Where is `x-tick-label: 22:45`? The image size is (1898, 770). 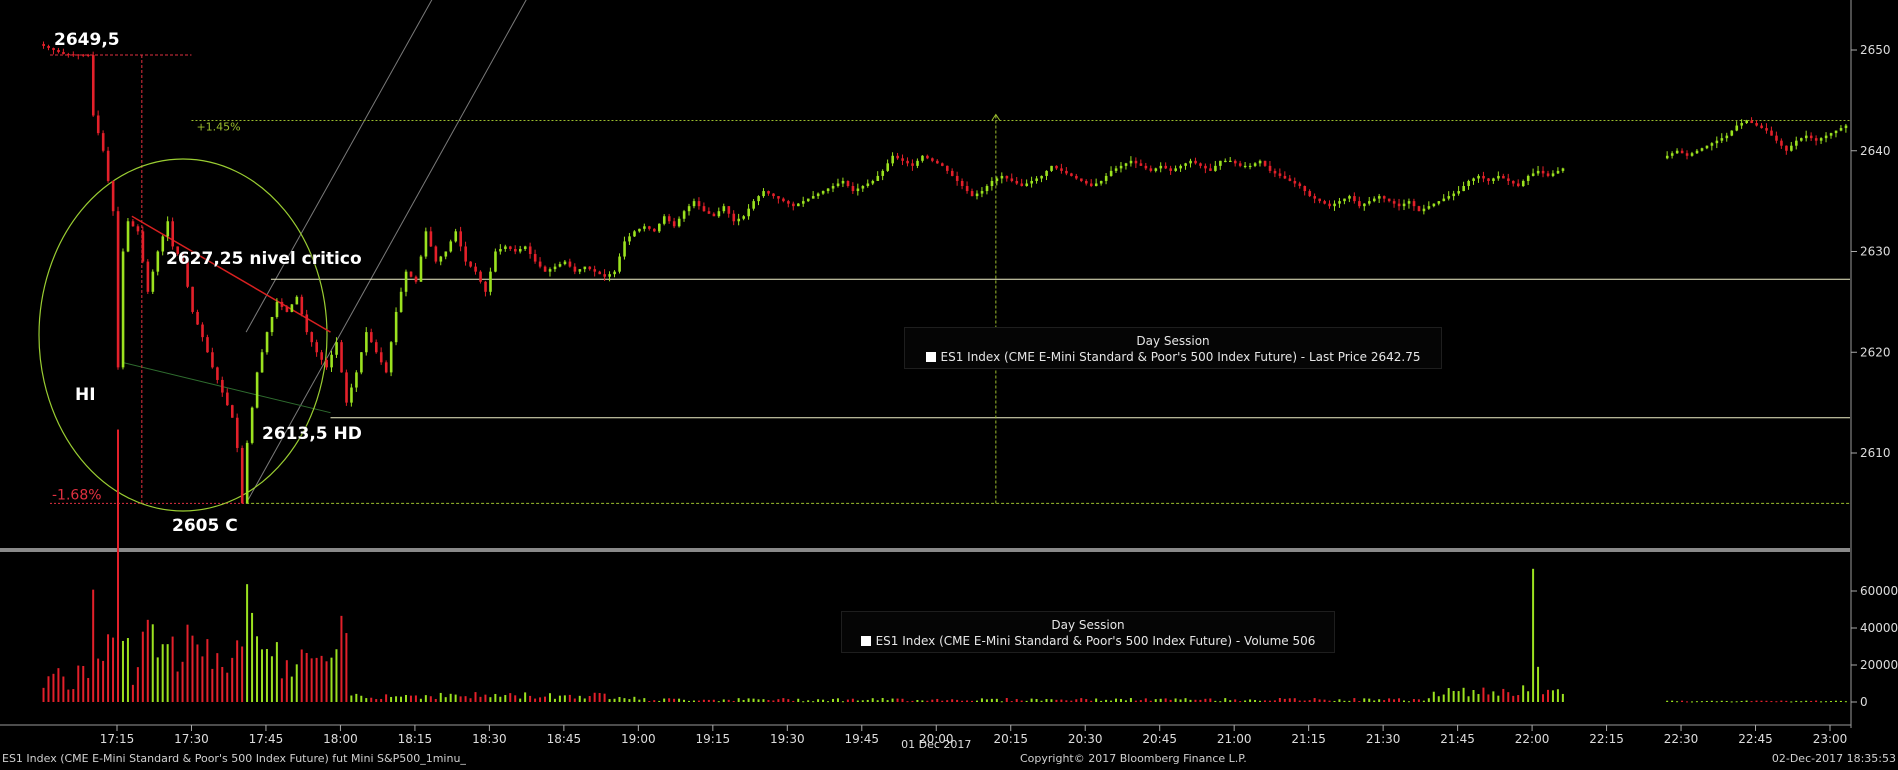 x-tick-label: 22:45 is located at coordinates (1755, 739).